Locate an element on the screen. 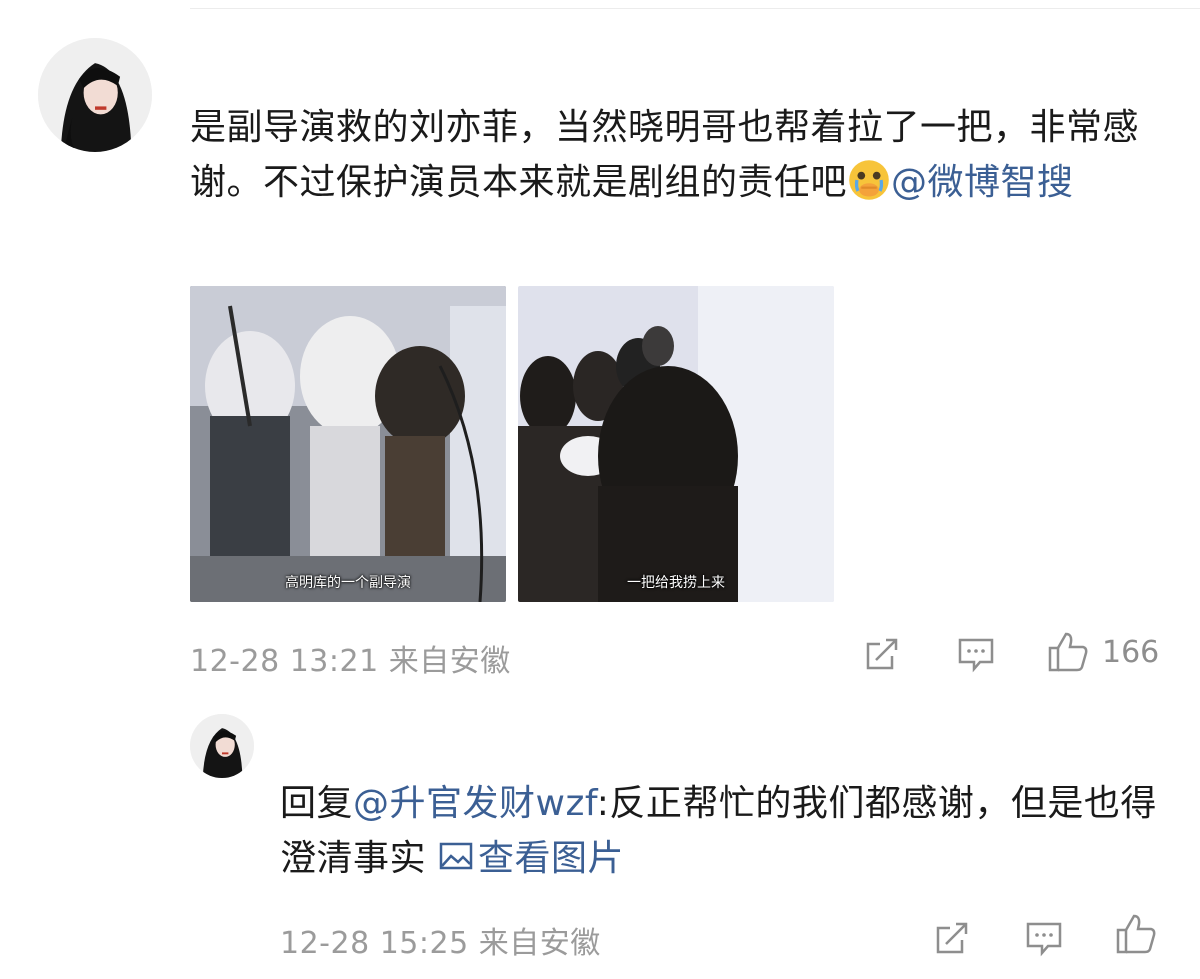 This screenshot has height=979, width=1200. reply-meta: 12-28 15:25 来自安徽 is located at coordinates (440, 940).